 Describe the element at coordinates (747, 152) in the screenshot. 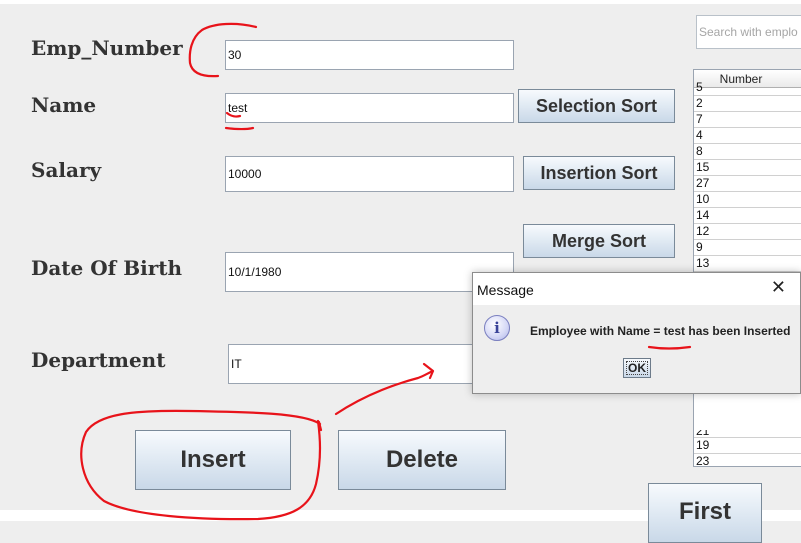

I see `table-row: 8` at that location.